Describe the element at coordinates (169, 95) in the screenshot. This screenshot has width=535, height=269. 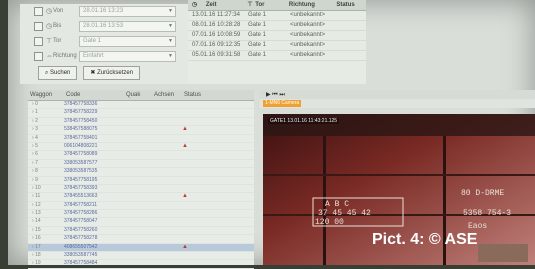
I see `col-achsen: Achsen` at that location.